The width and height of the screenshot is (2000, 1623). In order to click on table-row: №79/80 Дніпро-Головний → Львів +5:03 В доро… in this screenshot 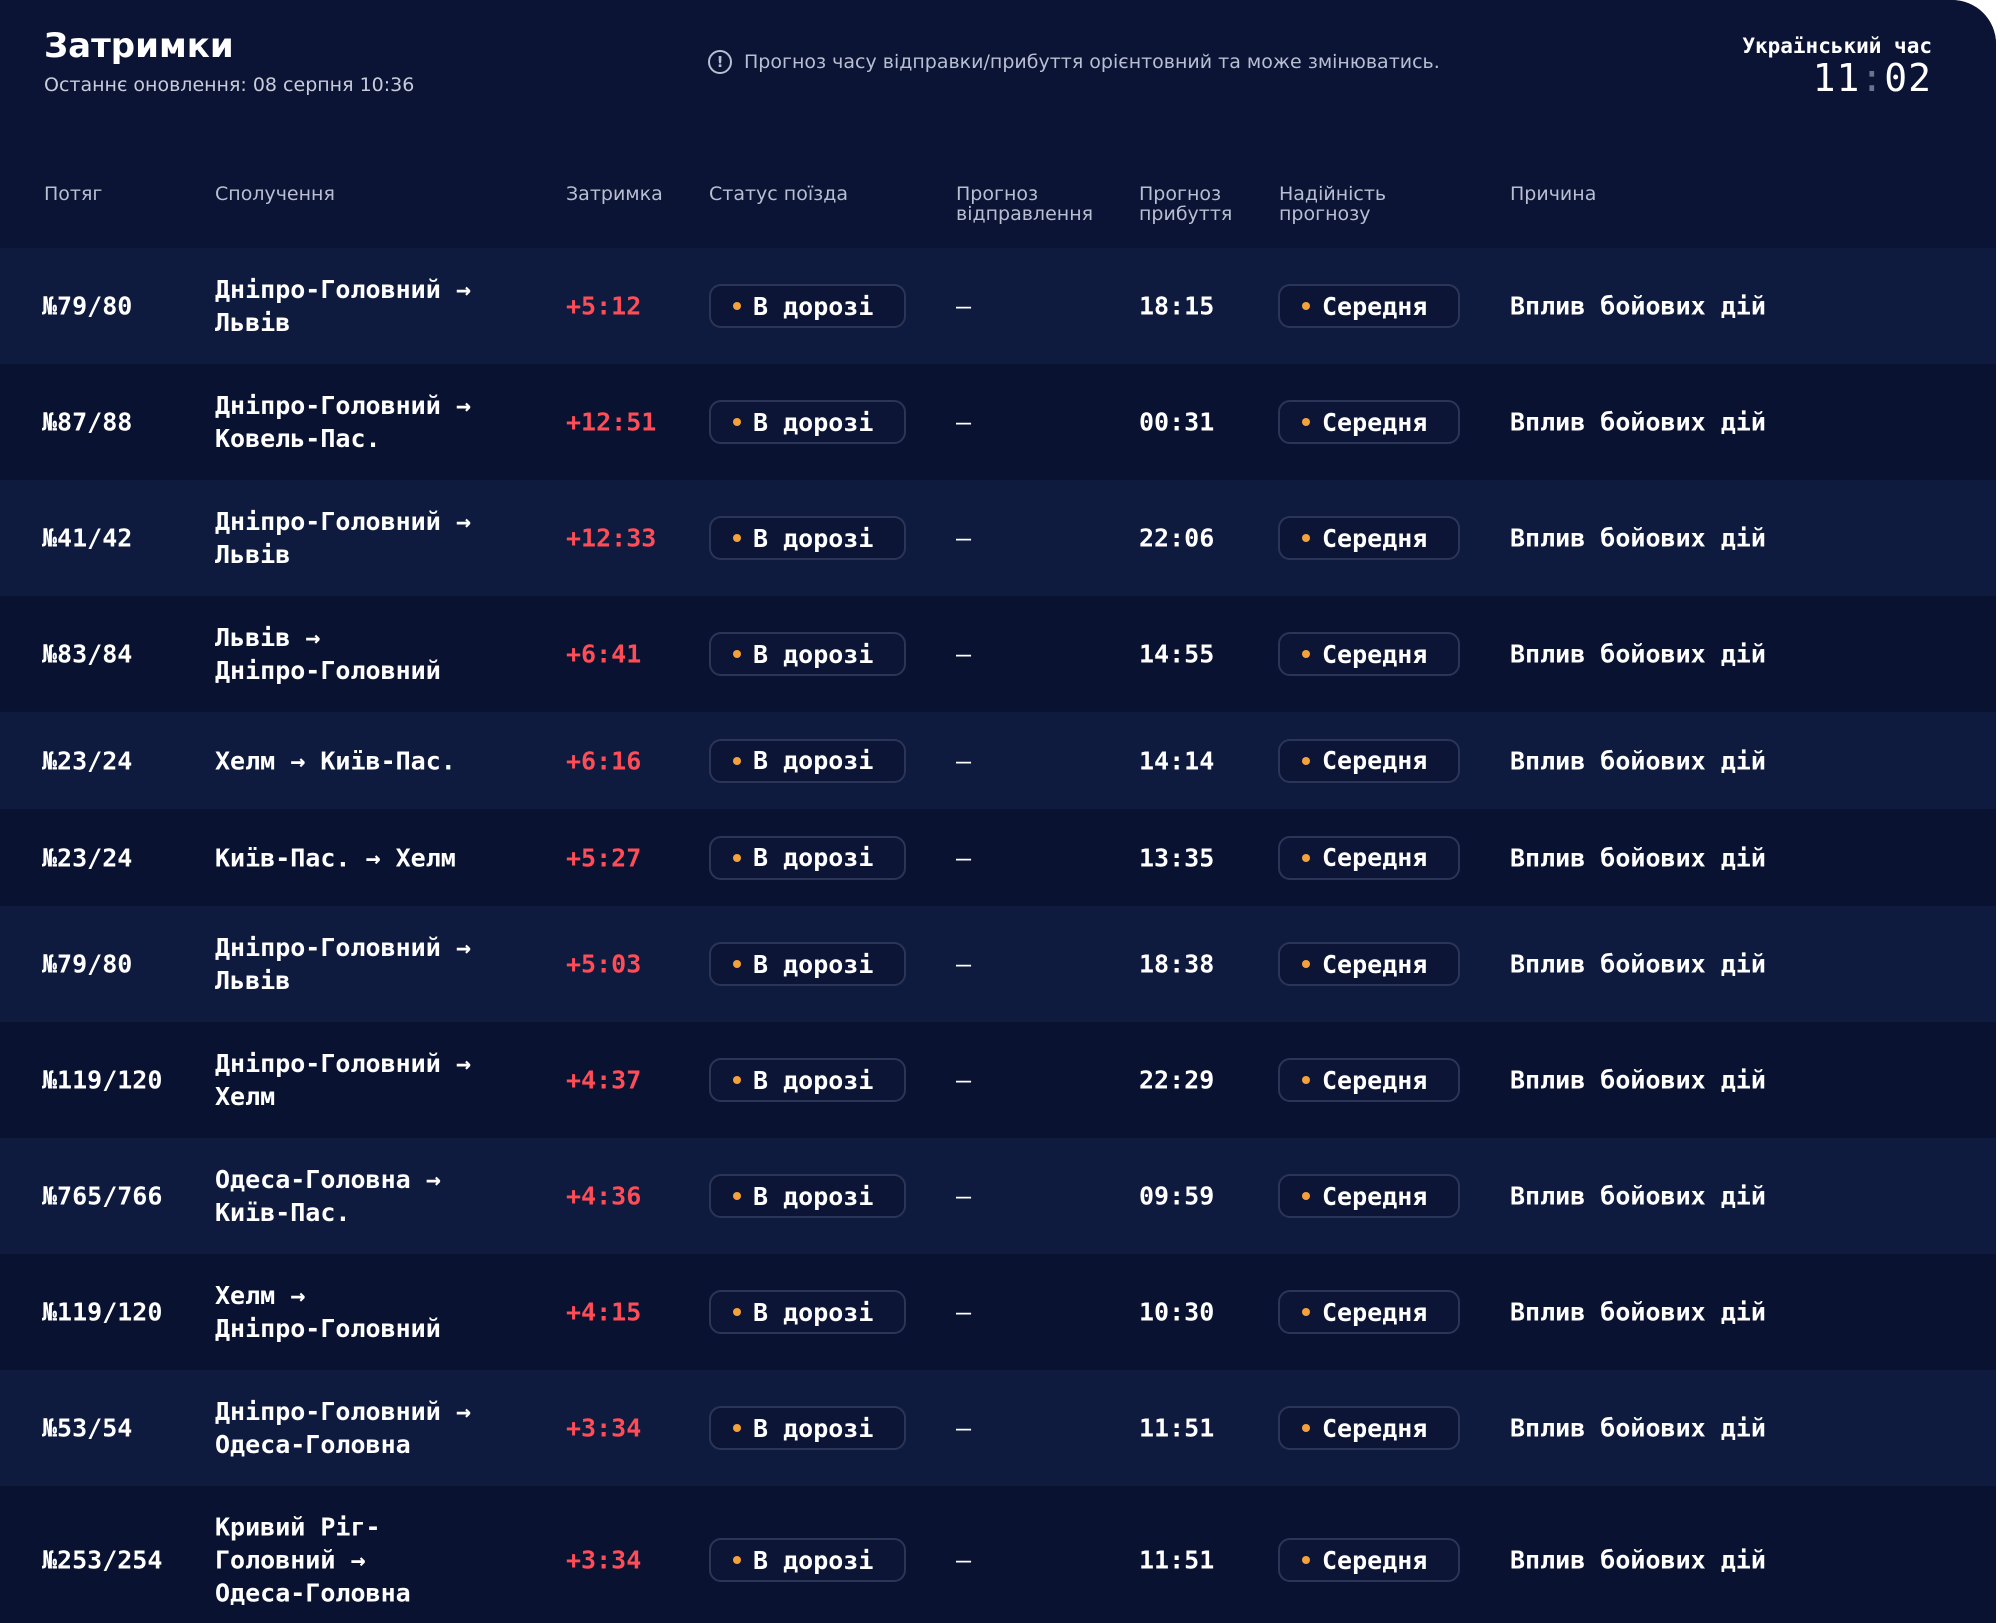, I will do `click(998, 964)`.